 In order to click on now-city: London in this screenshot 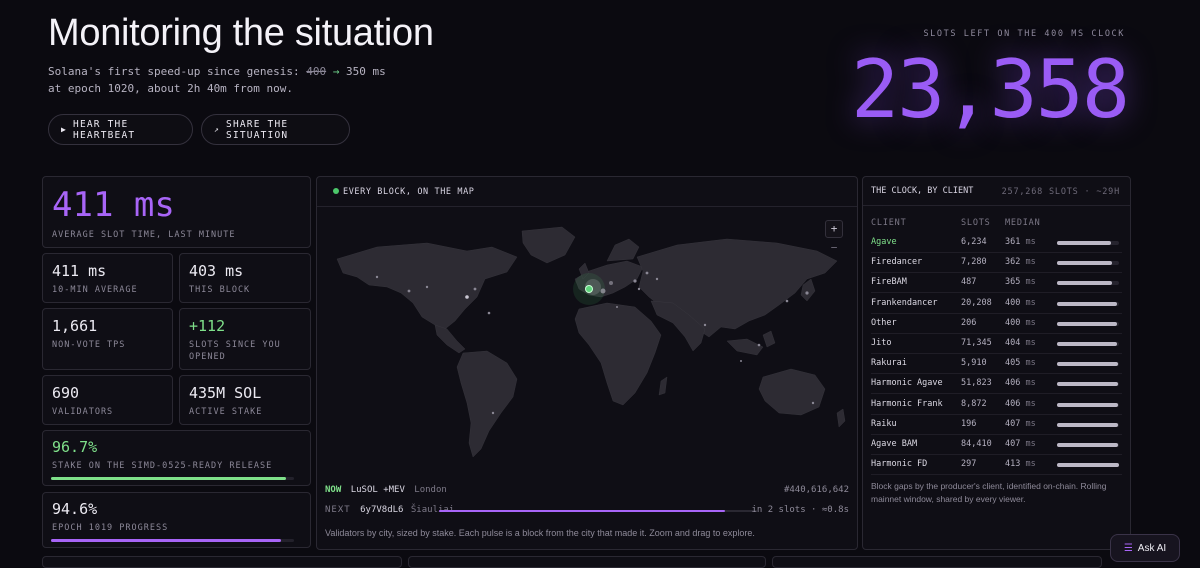, I will do `click(430, 490)`.